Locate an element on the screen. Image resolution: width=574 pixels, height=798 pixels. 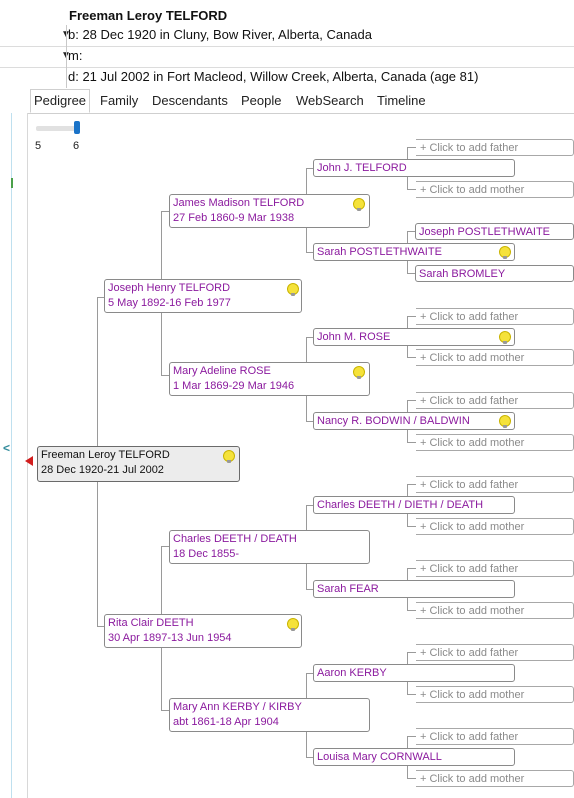
person-dates: 27 Feb 1860-9 Mar 1938 is located at coordinates (234, 218).